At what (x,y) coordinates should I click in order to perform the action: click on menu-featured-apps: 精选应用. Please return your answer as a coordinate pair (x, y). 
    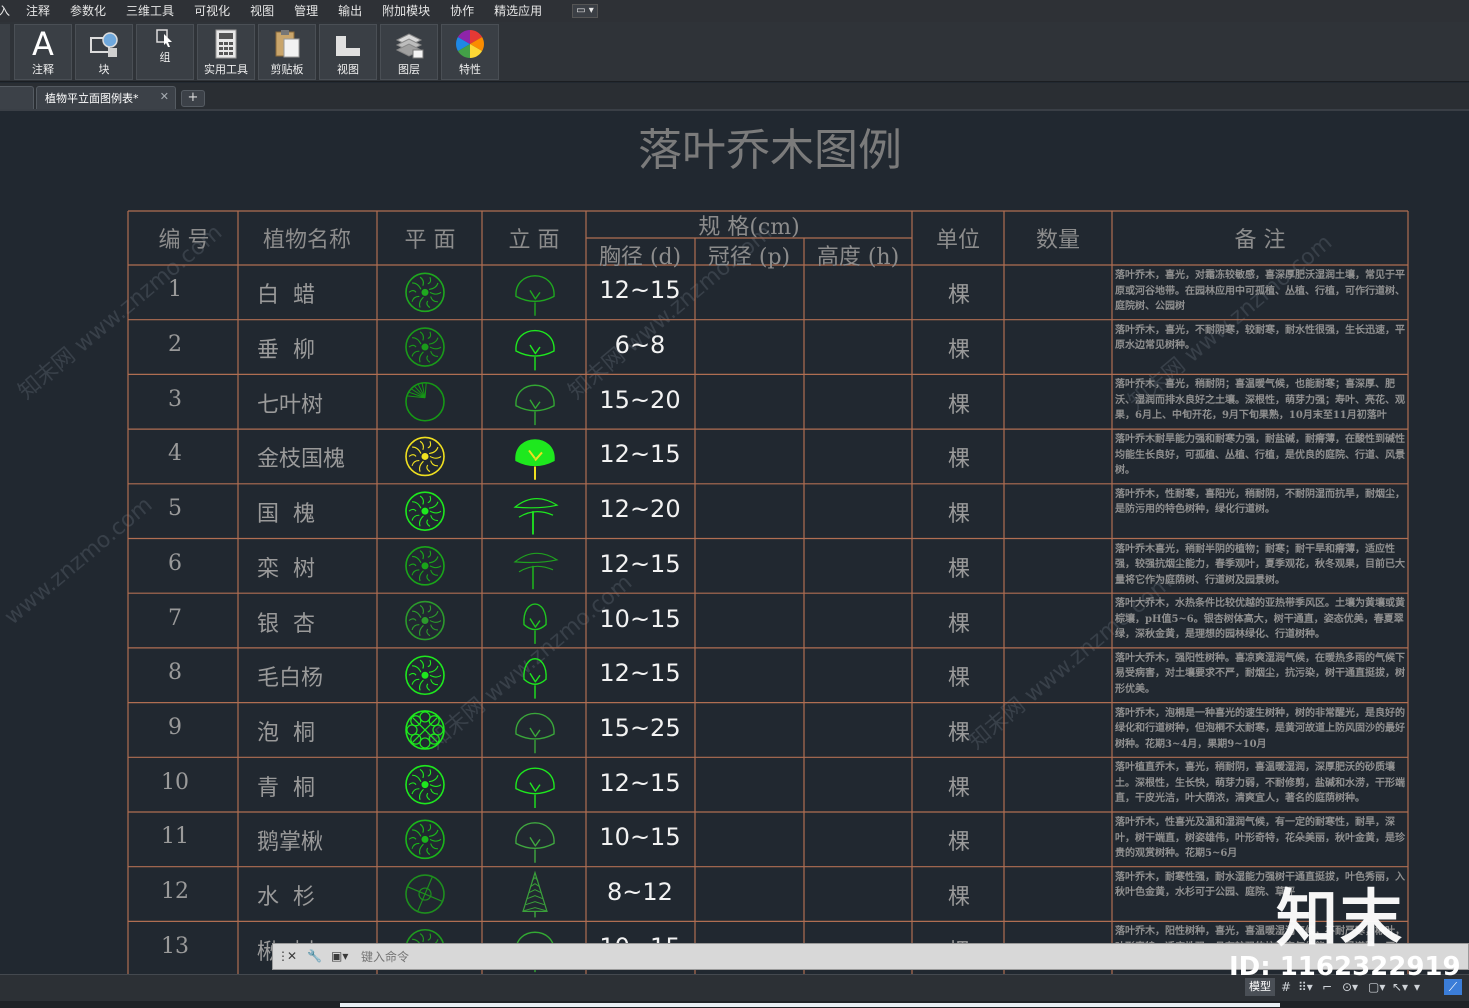
    Looking at the image, I should click on (518, 11).